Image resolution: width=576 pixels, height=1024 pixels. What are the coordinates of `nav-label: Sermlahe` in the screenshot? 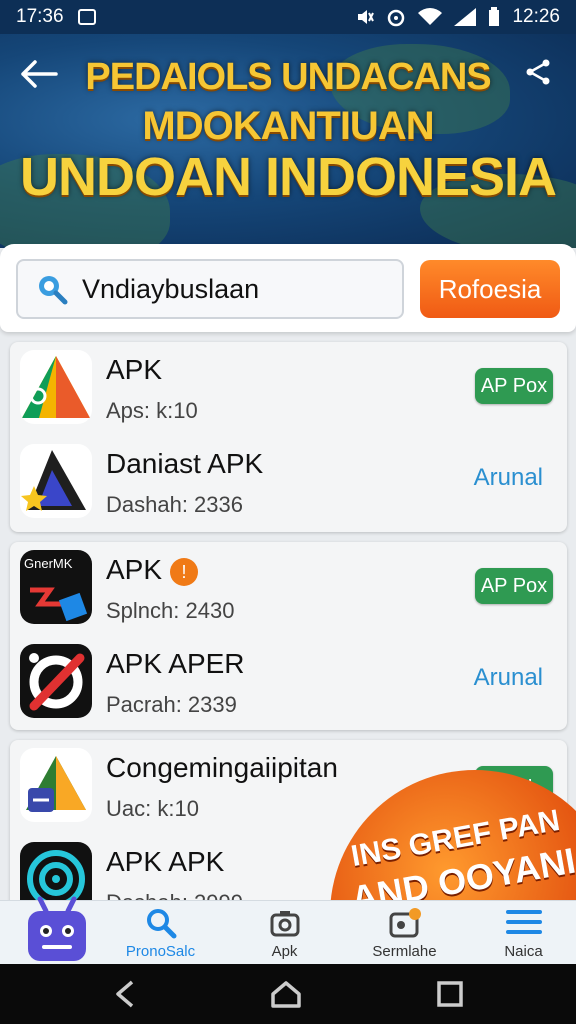 It's located at (404, 951).